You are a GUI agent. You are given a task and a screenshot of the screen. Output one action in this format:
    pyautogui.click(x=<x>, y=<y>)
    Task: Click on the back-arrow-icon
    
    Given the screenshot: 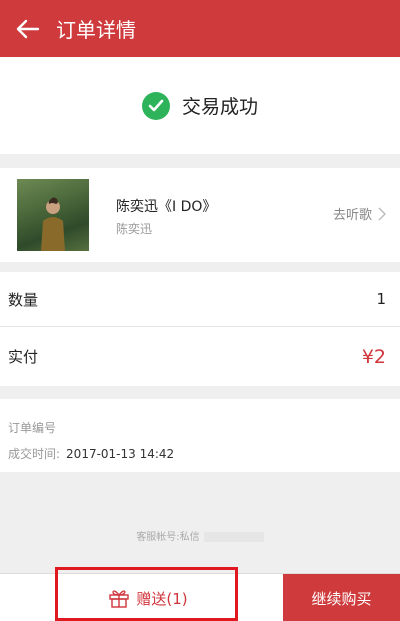 What is the action you would take?
    pyautogui.click(x=28, y=28)
    